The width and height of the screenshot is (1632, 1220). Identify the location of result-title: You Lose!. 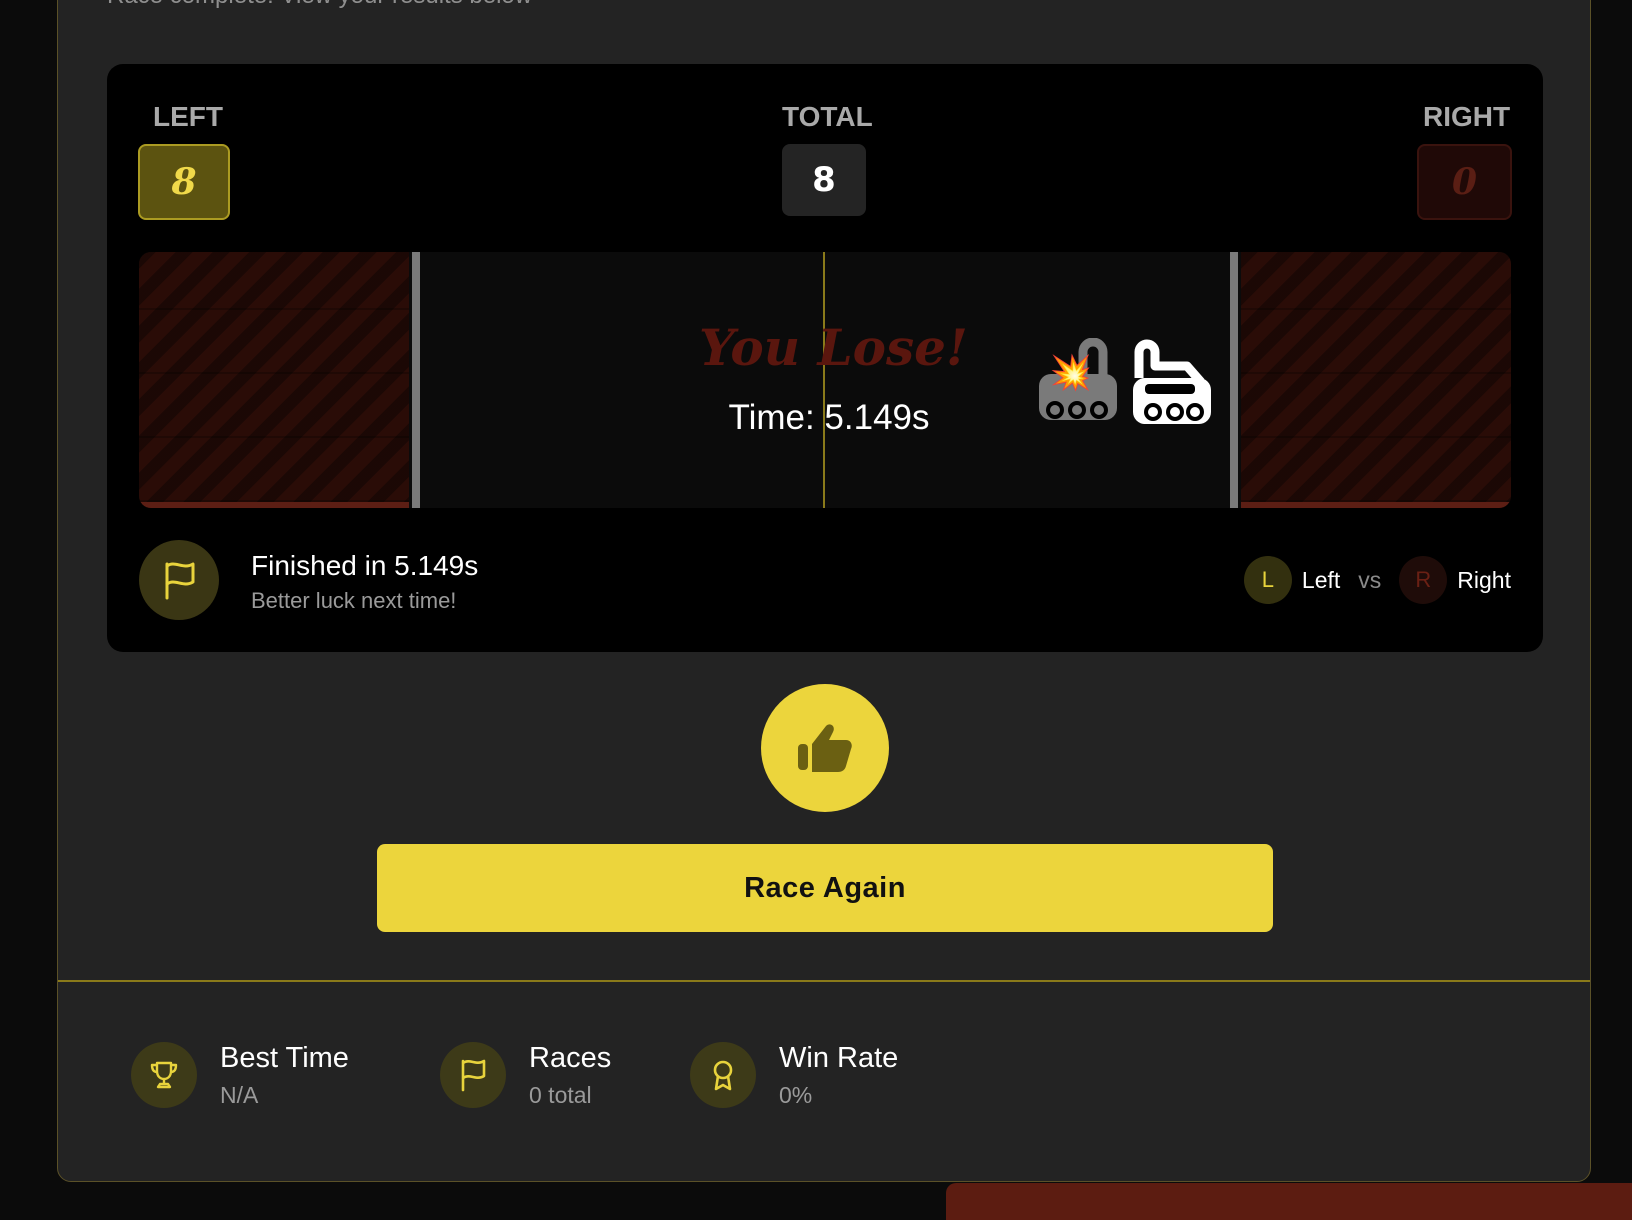
(833, 347).